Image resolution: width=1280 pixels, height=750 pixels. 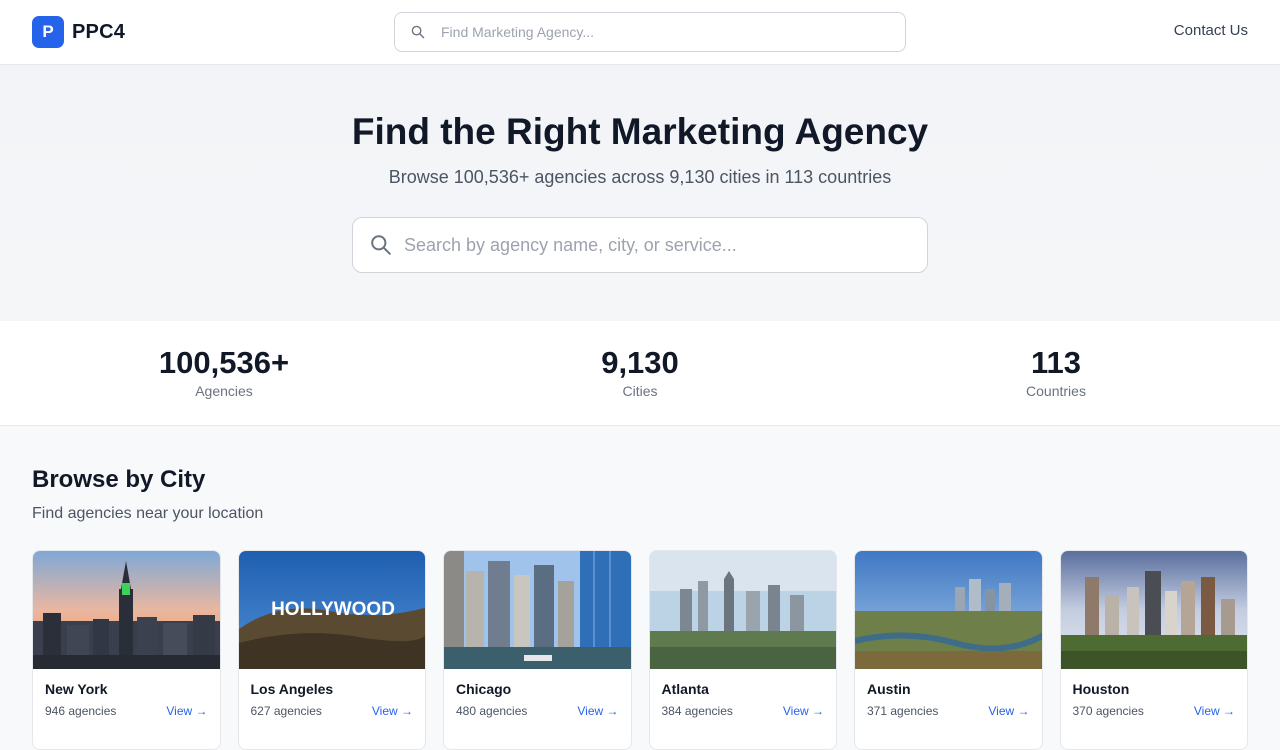 I want to click on stat-label: Countries, so click(x=1056, y=391).